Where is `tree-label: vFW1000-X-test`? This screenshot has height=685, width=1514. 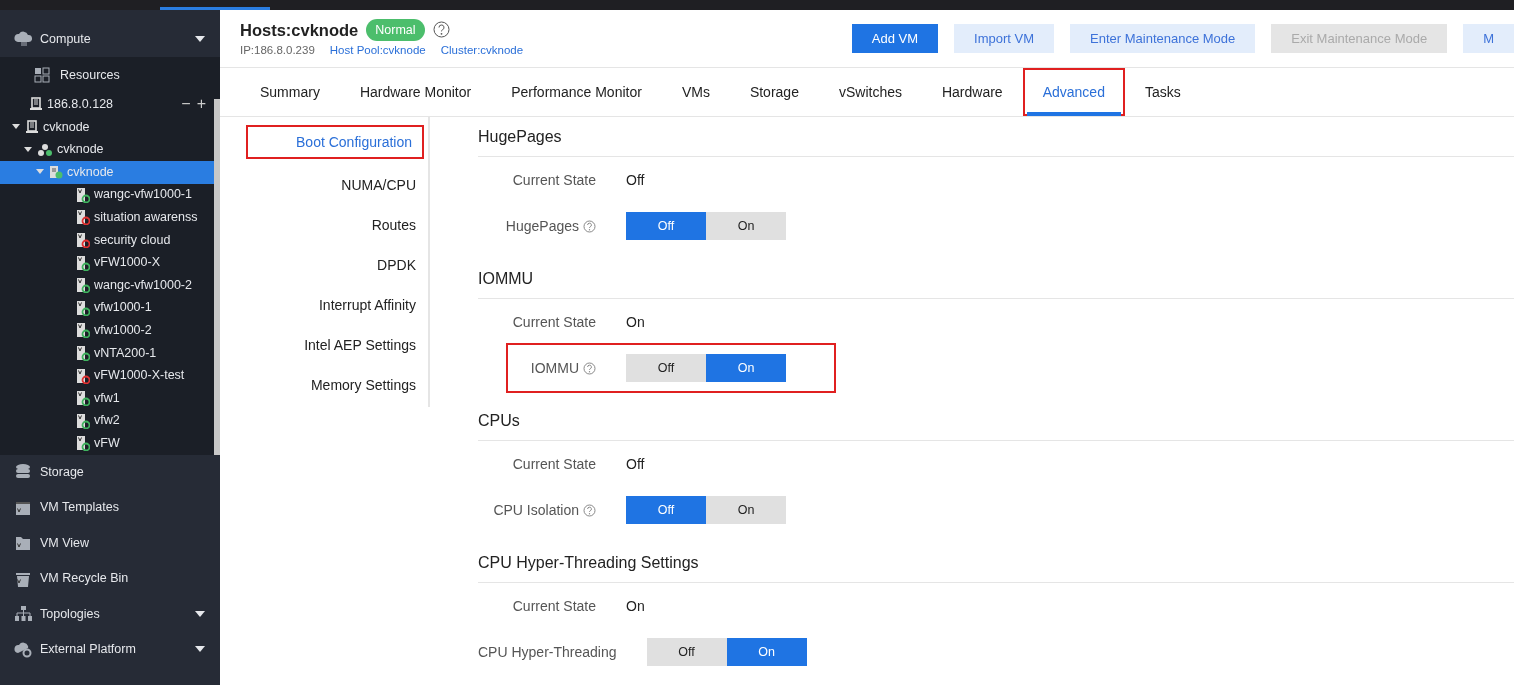
tree-label: vFW1000-X-test is located at coordinates (140, 376).